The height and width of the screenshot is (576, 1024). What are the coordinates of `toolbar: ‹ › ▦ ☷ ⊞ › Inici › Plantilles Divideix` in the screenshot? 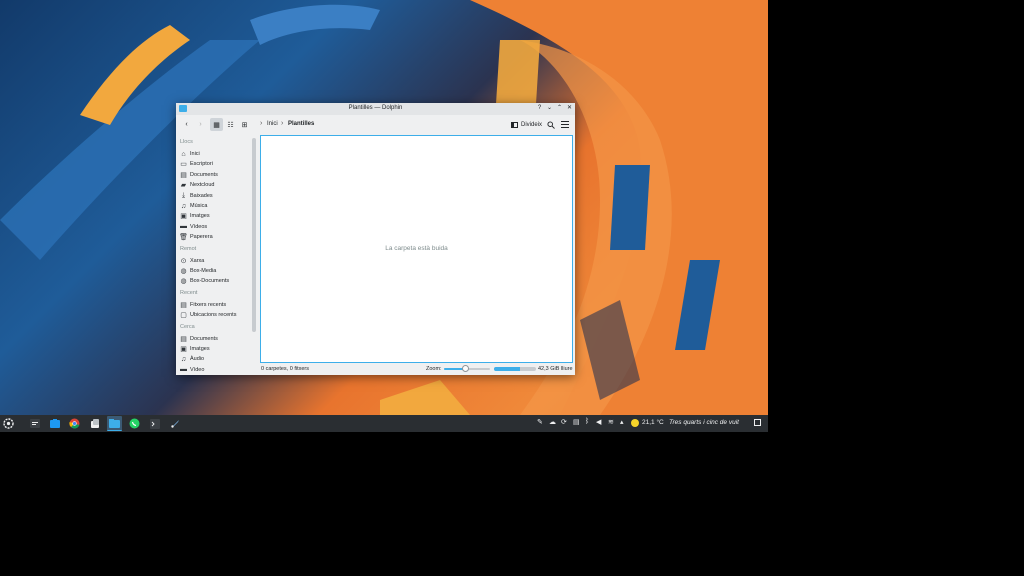 It's located at (375, 125).